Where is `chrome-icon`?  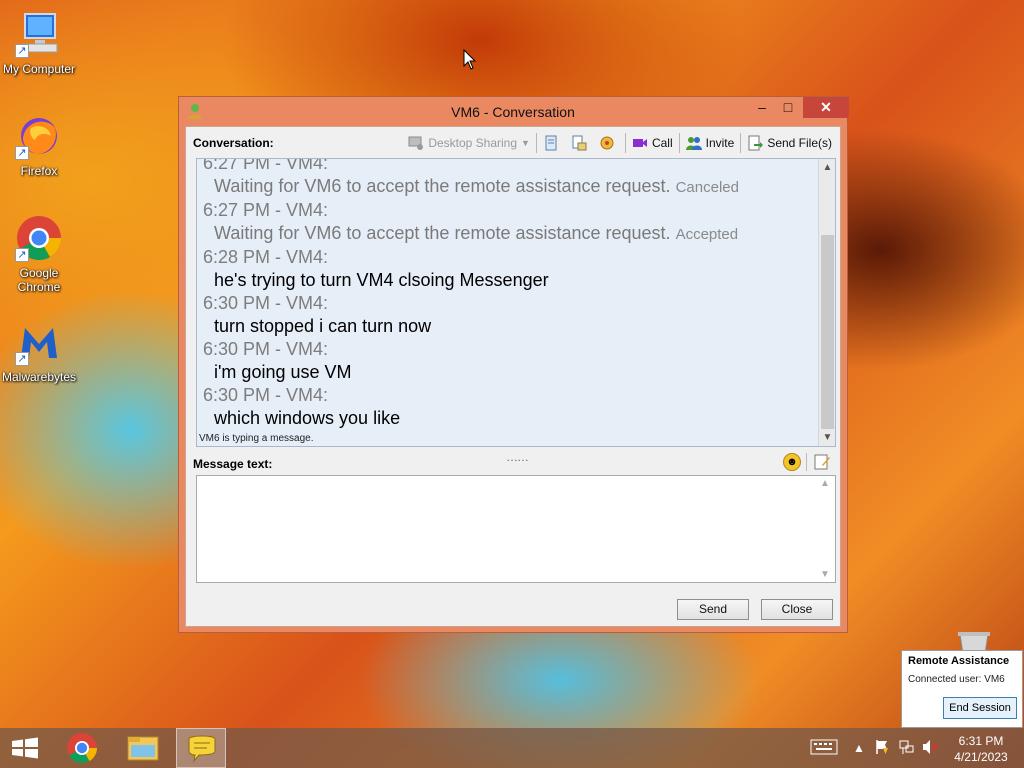
chrome-icon is located at coordinates (82, 748).